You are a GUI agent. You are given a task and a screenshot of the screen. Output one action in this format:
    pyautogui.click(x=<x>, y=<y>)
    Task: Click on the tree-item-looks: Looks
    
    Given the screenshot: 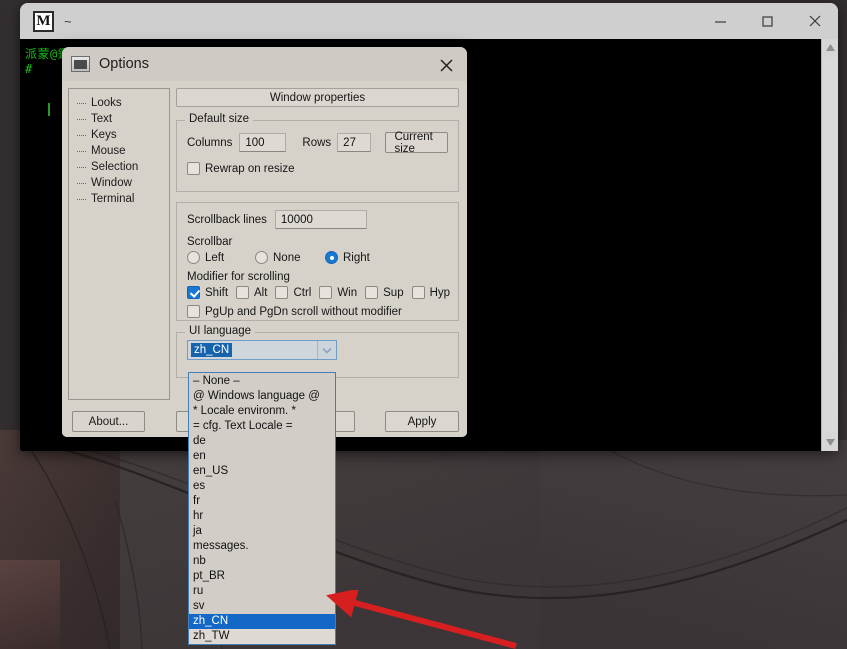 What is the action you would take?
    pyautogui.click(x=119, y=103)
    